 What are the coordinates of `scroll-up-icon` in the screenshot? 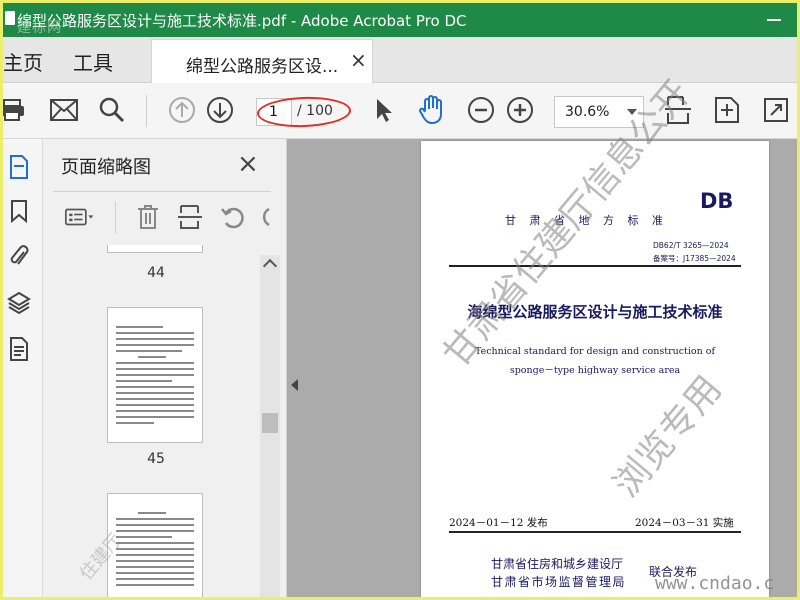 It's located at (270, 266).